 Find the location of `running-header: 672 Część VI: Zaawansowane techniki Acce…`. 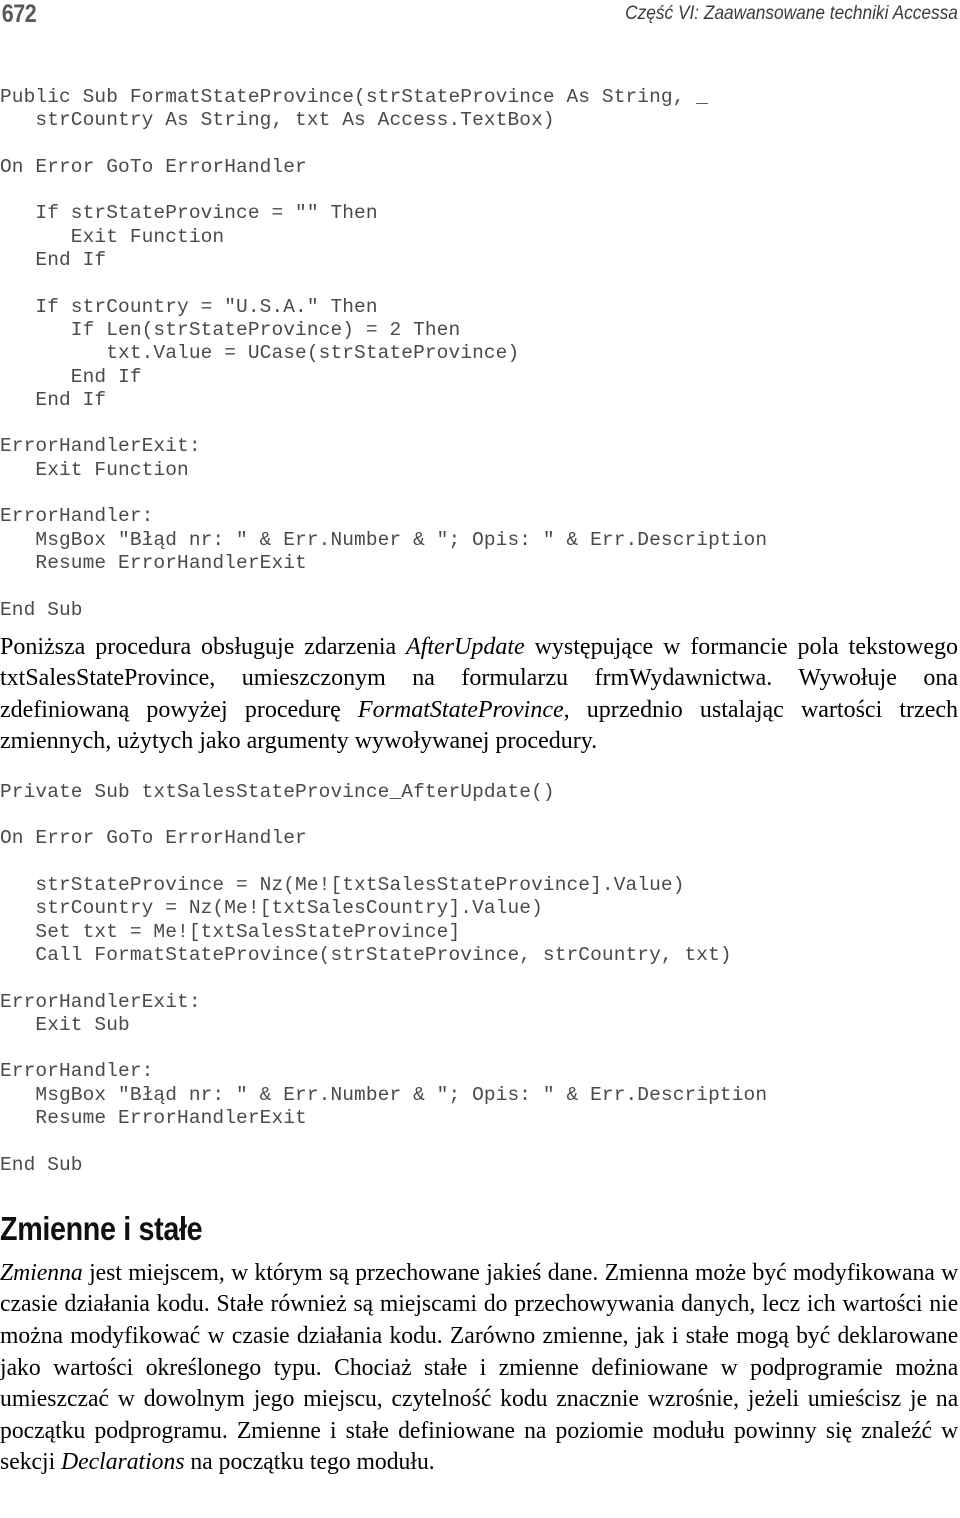

running-header: 672 Część VI: Zaawansowane techniki Acce… is located at coordinates (480, 20).